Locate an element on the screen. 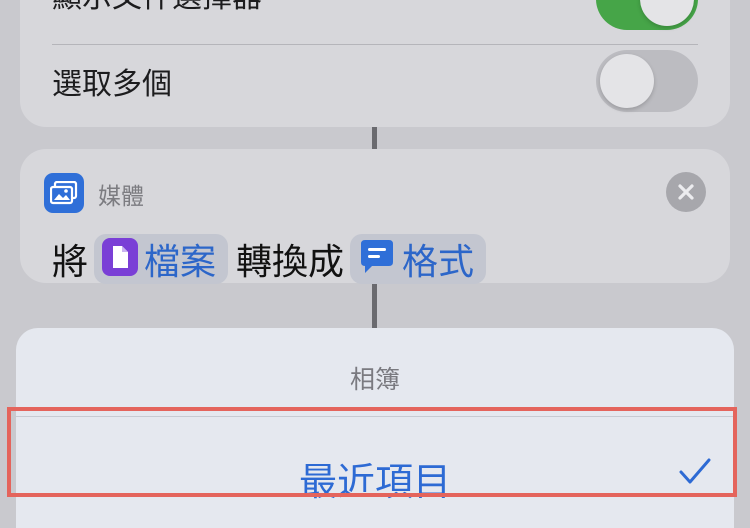  select-multiple-toggle is located at coordinates (647, 81).